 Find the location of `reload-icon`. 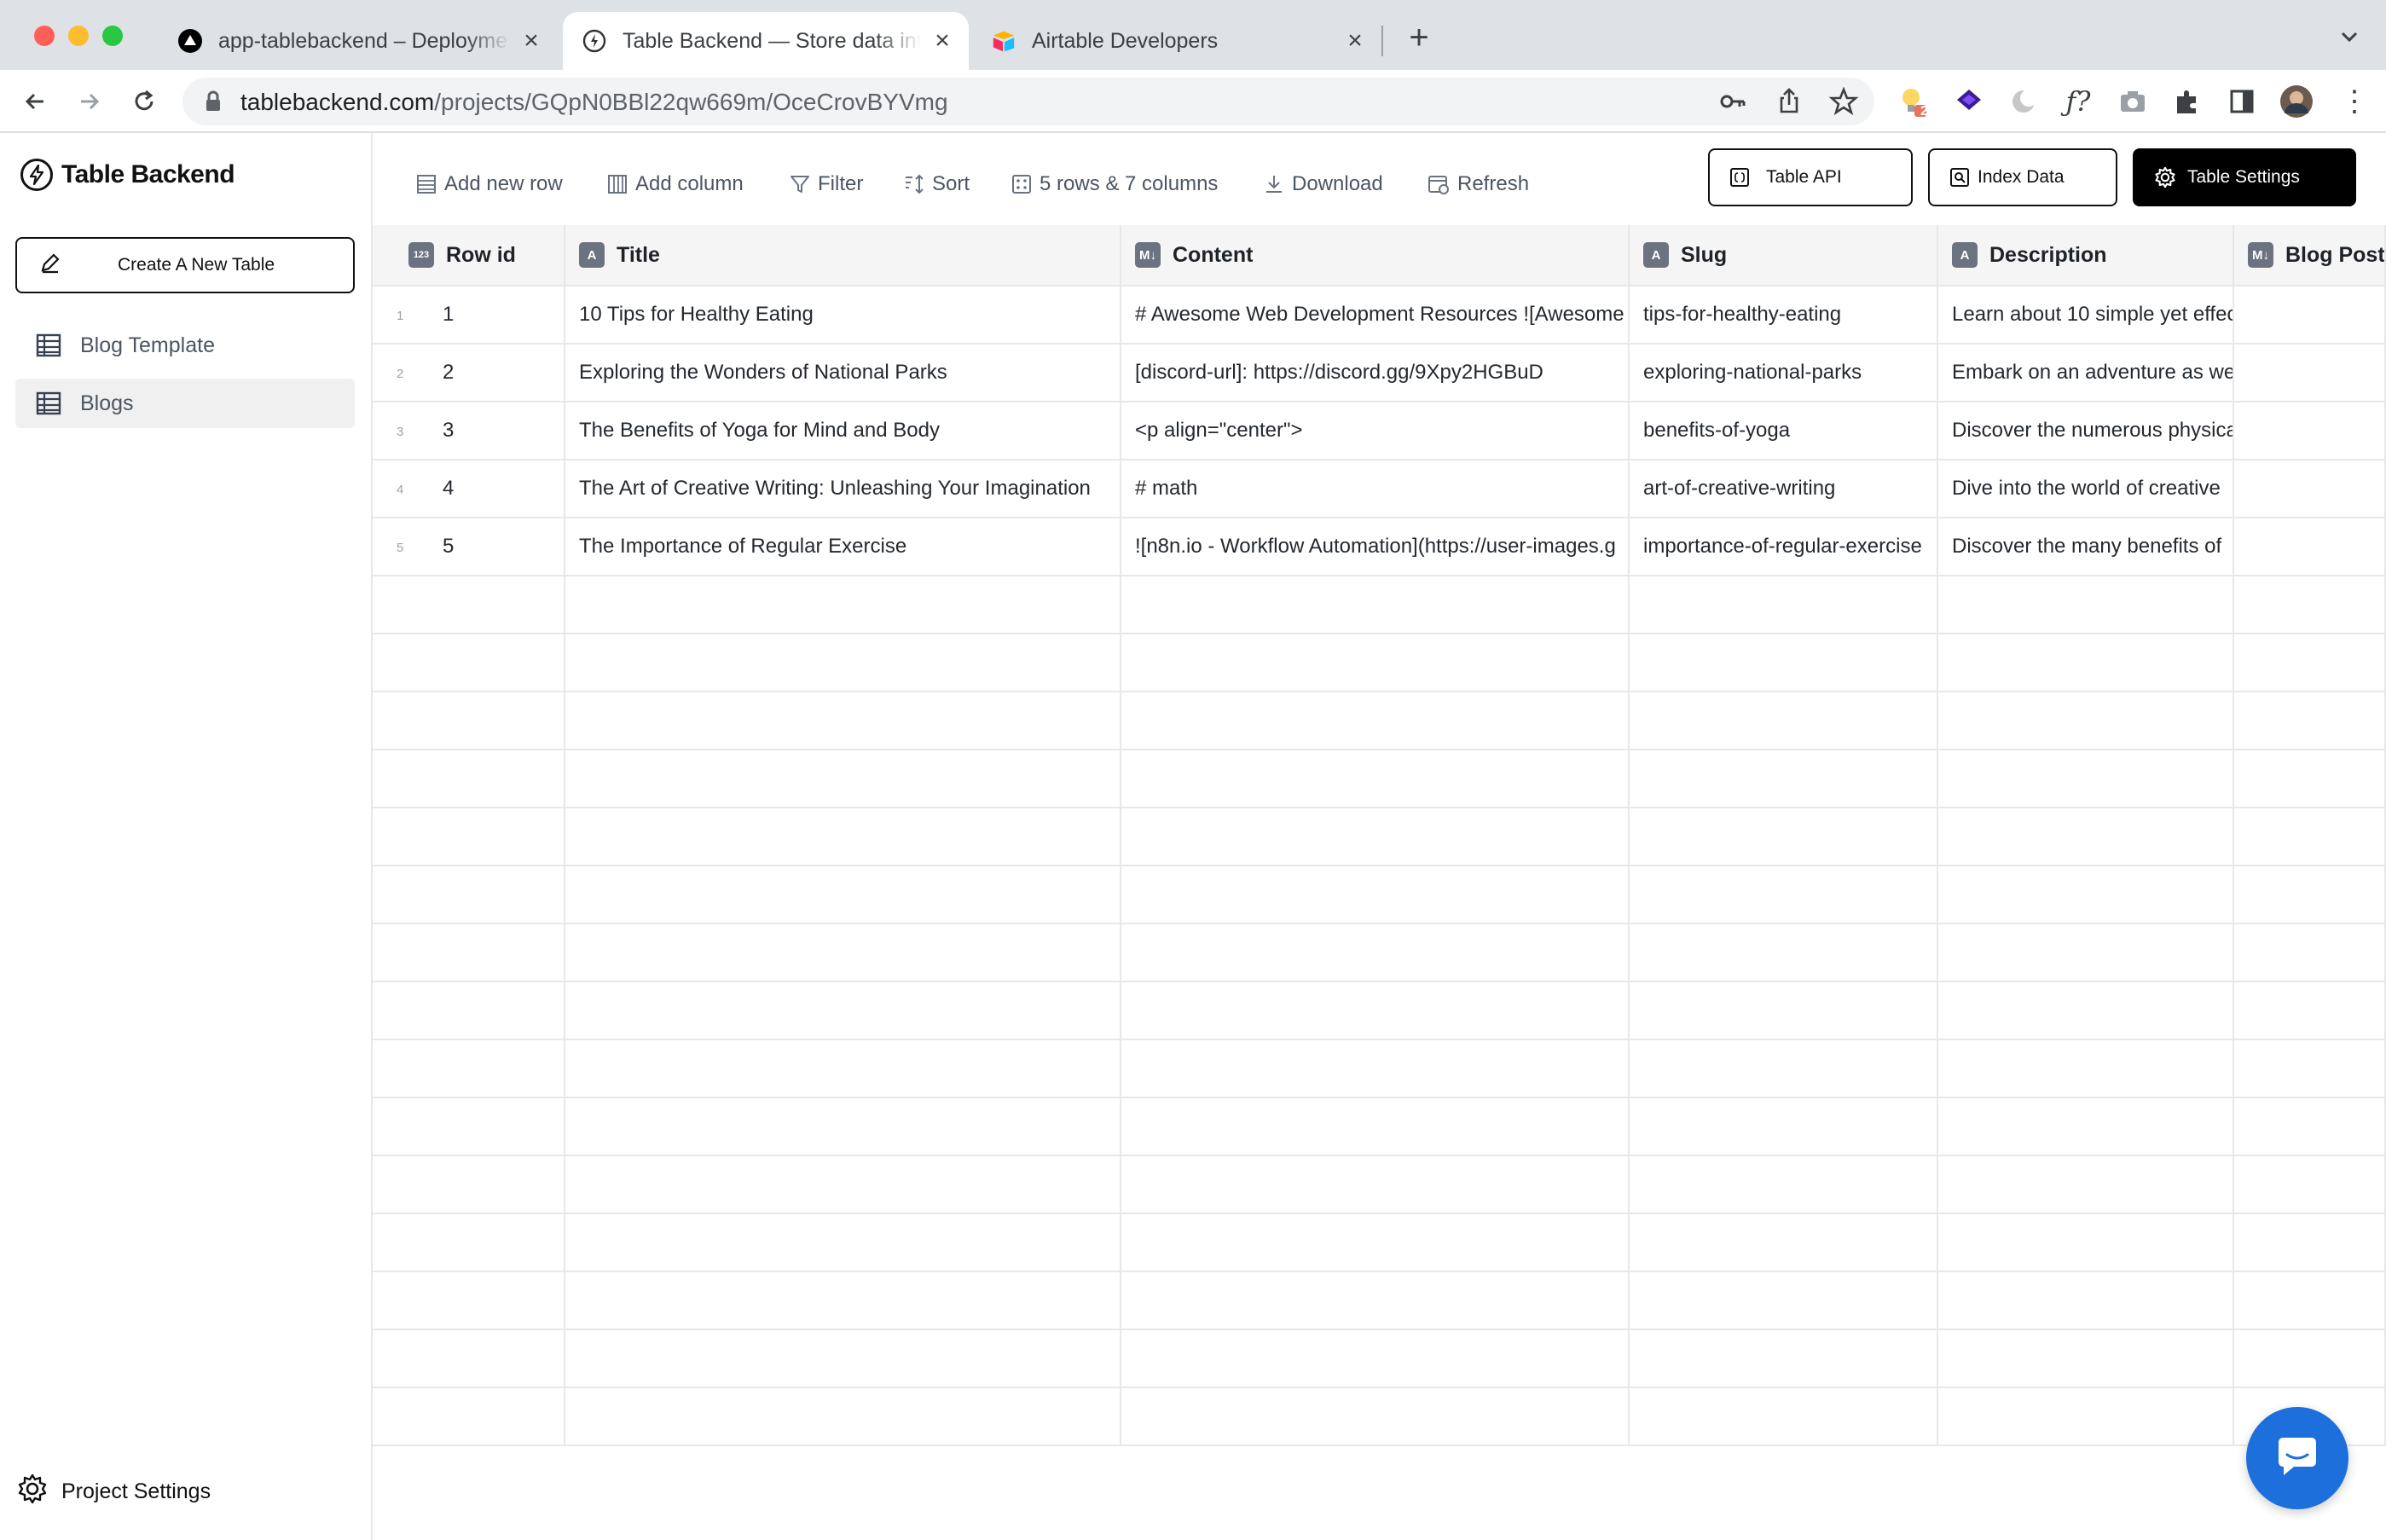

reload-icon is located at coordinates (144, 101).